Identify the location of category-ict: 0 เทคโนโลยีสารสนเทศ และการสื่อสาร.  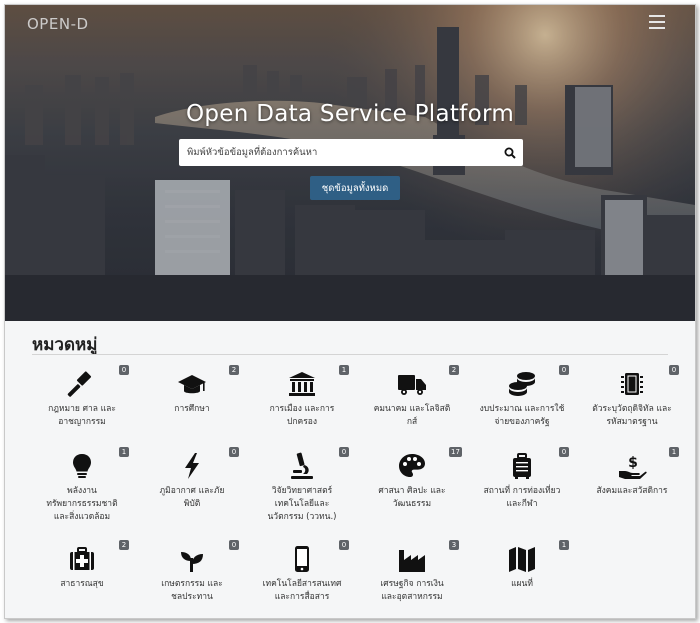
(302, 579).